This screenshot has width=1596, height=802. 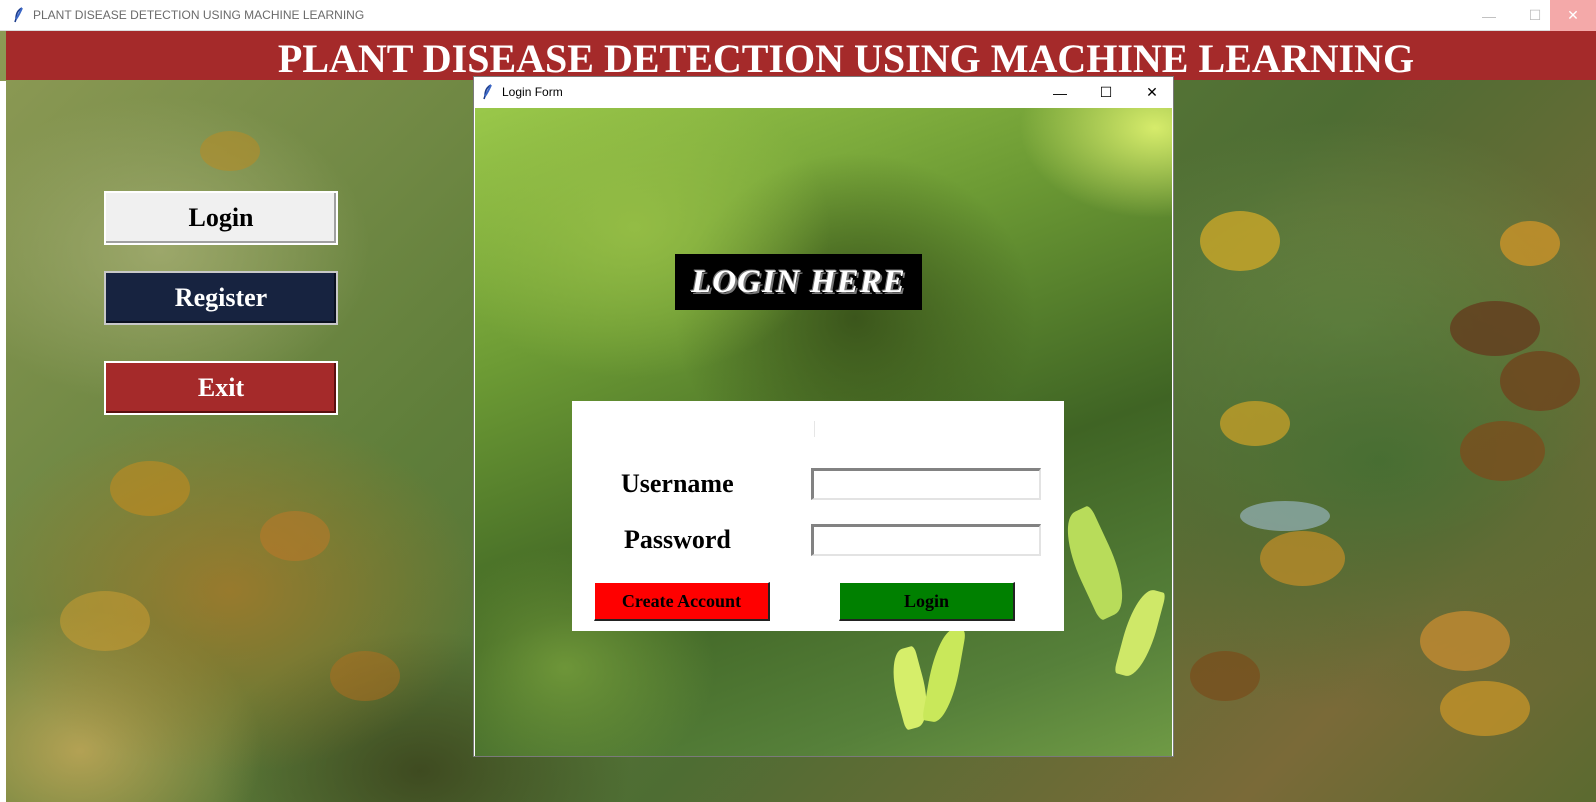 I want to click on divider, so click(x=814, y=429).